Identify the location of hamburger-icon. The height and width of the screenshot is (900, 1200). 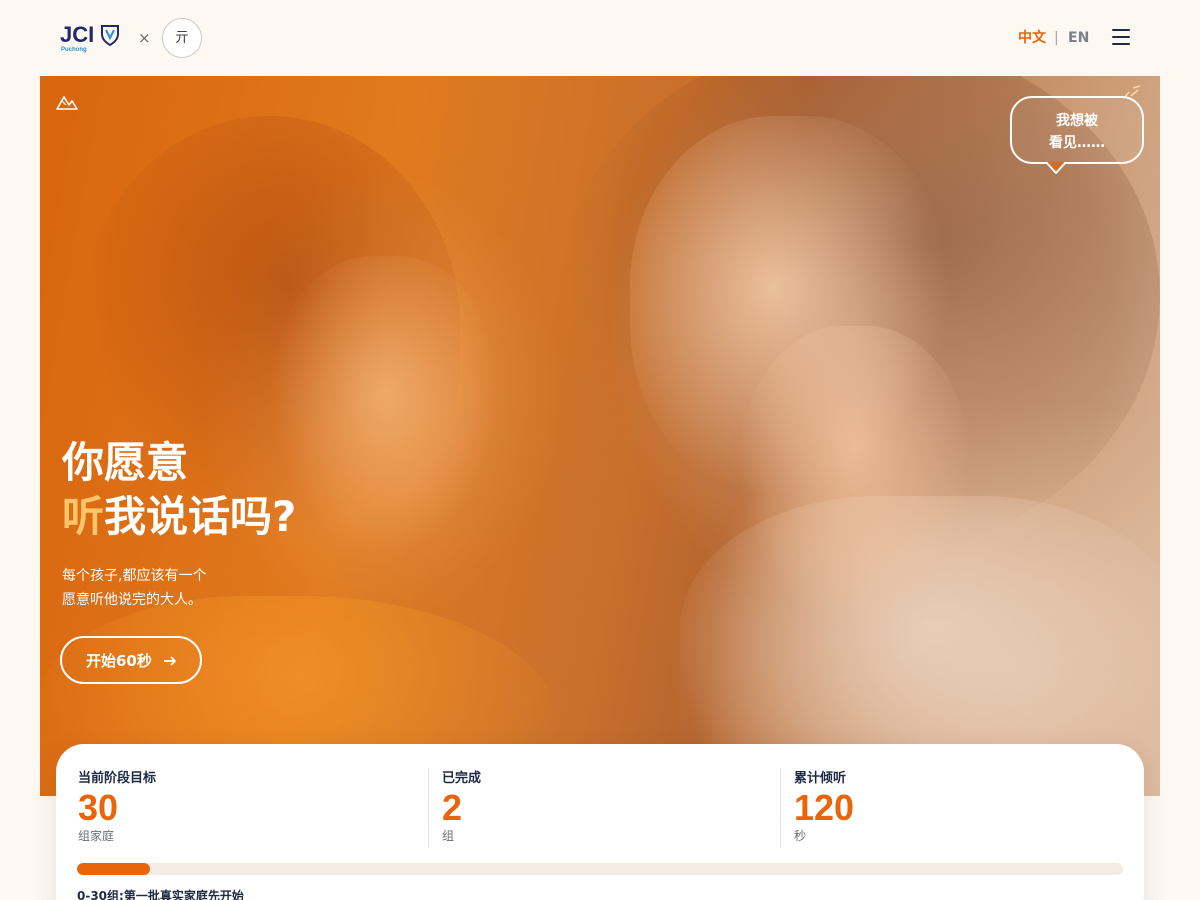
(1121, 30).